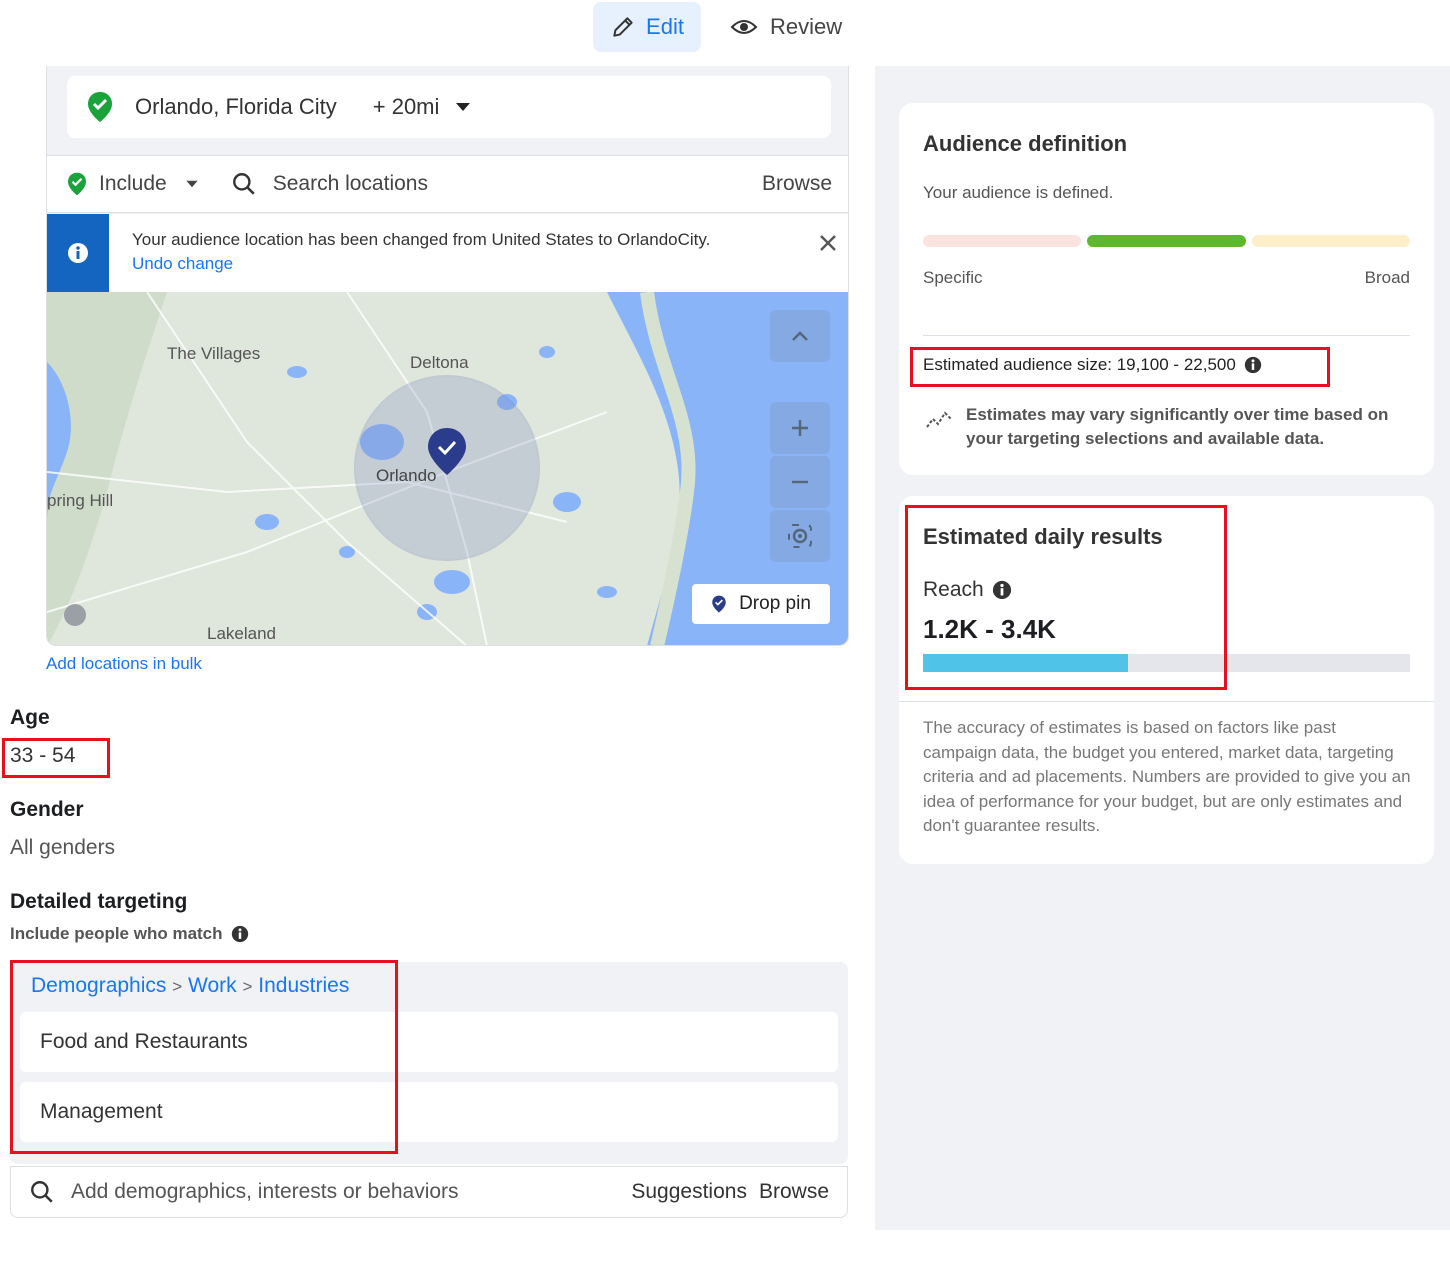  What do you see at coordinates (623, 27) in the screenshot?
I see `pencil-icon` at bounding box center [623, 27].